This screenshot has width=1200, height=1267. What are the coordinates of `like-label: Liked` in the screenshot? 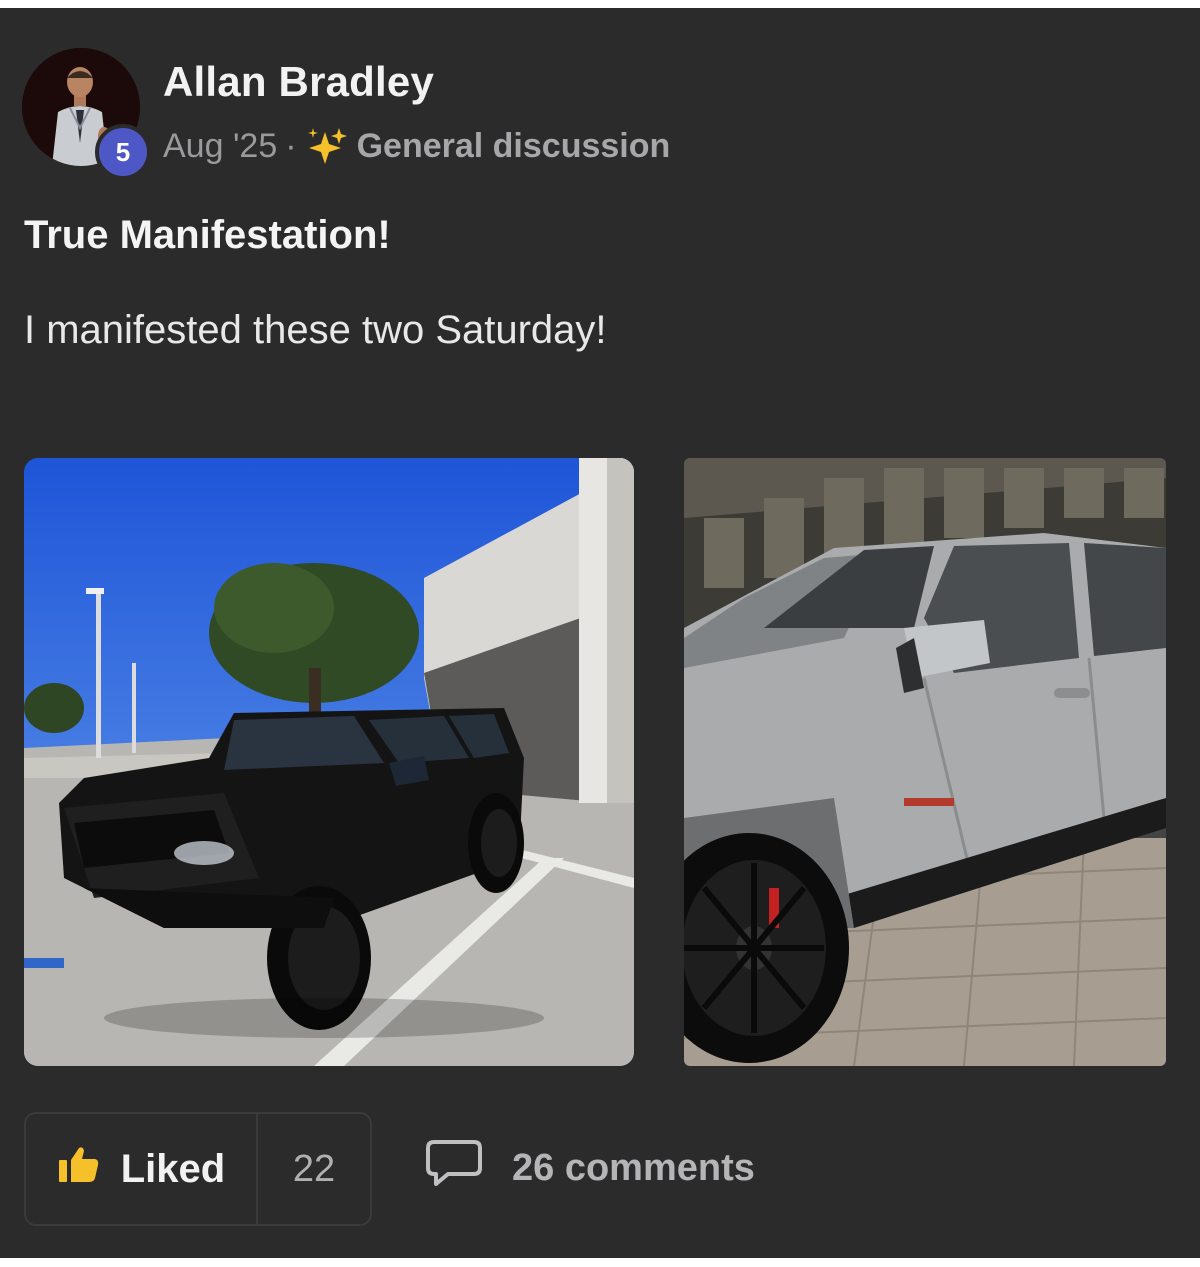 It's located at (173, 1168).